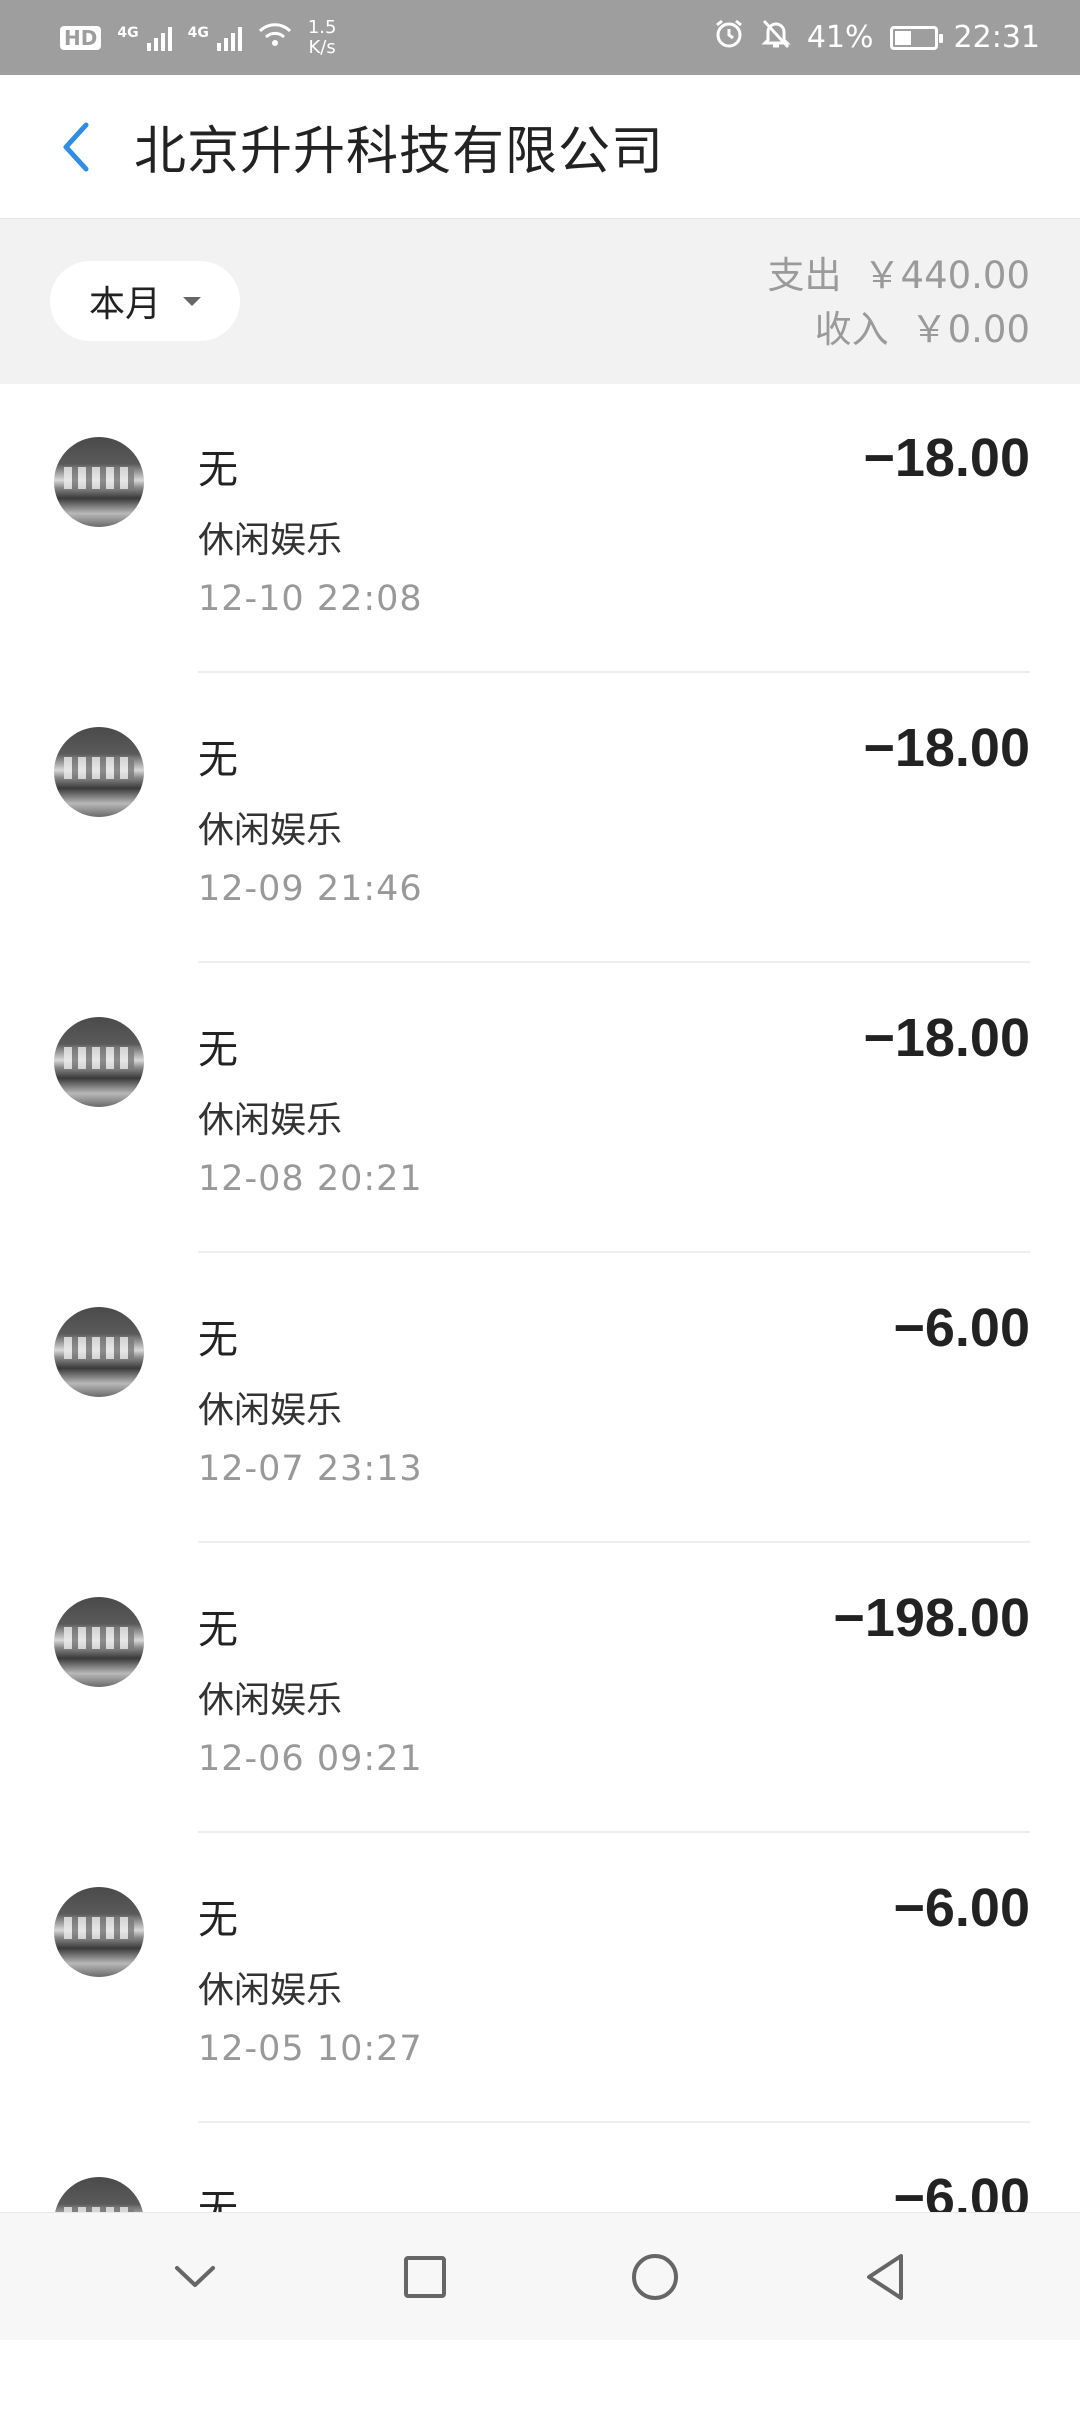  I want to click on chevron-left-icon, so click(76, 146).